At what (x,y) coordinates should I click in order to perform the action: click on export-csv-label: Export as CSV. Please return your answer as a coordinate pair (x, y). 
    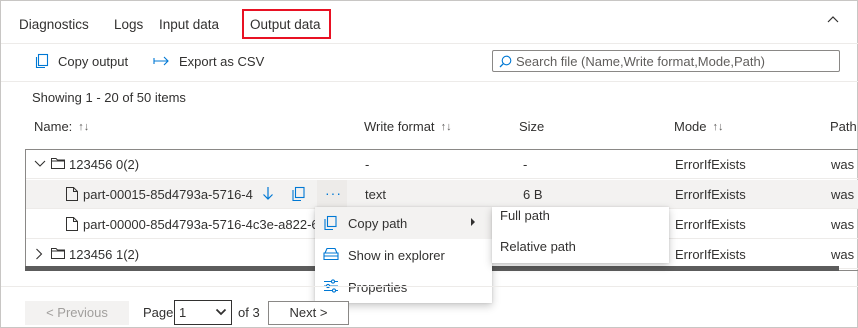
    Looking at the image, I should click on (222, 61).